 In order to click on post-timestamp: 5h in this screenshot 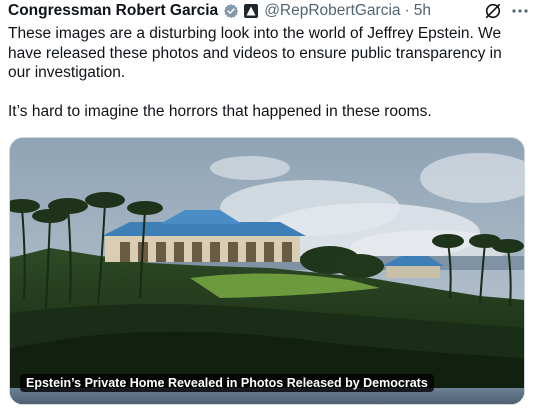, I will do `click(422, 11)`.